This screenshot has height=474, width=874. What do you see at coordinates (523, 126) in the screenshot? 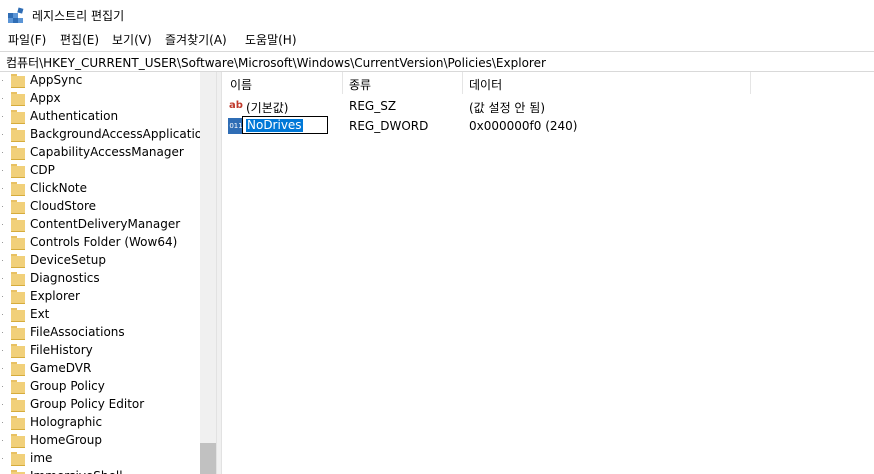
I see `value-data: 0x000000f0 (240)` at bounding box center [523, 126].